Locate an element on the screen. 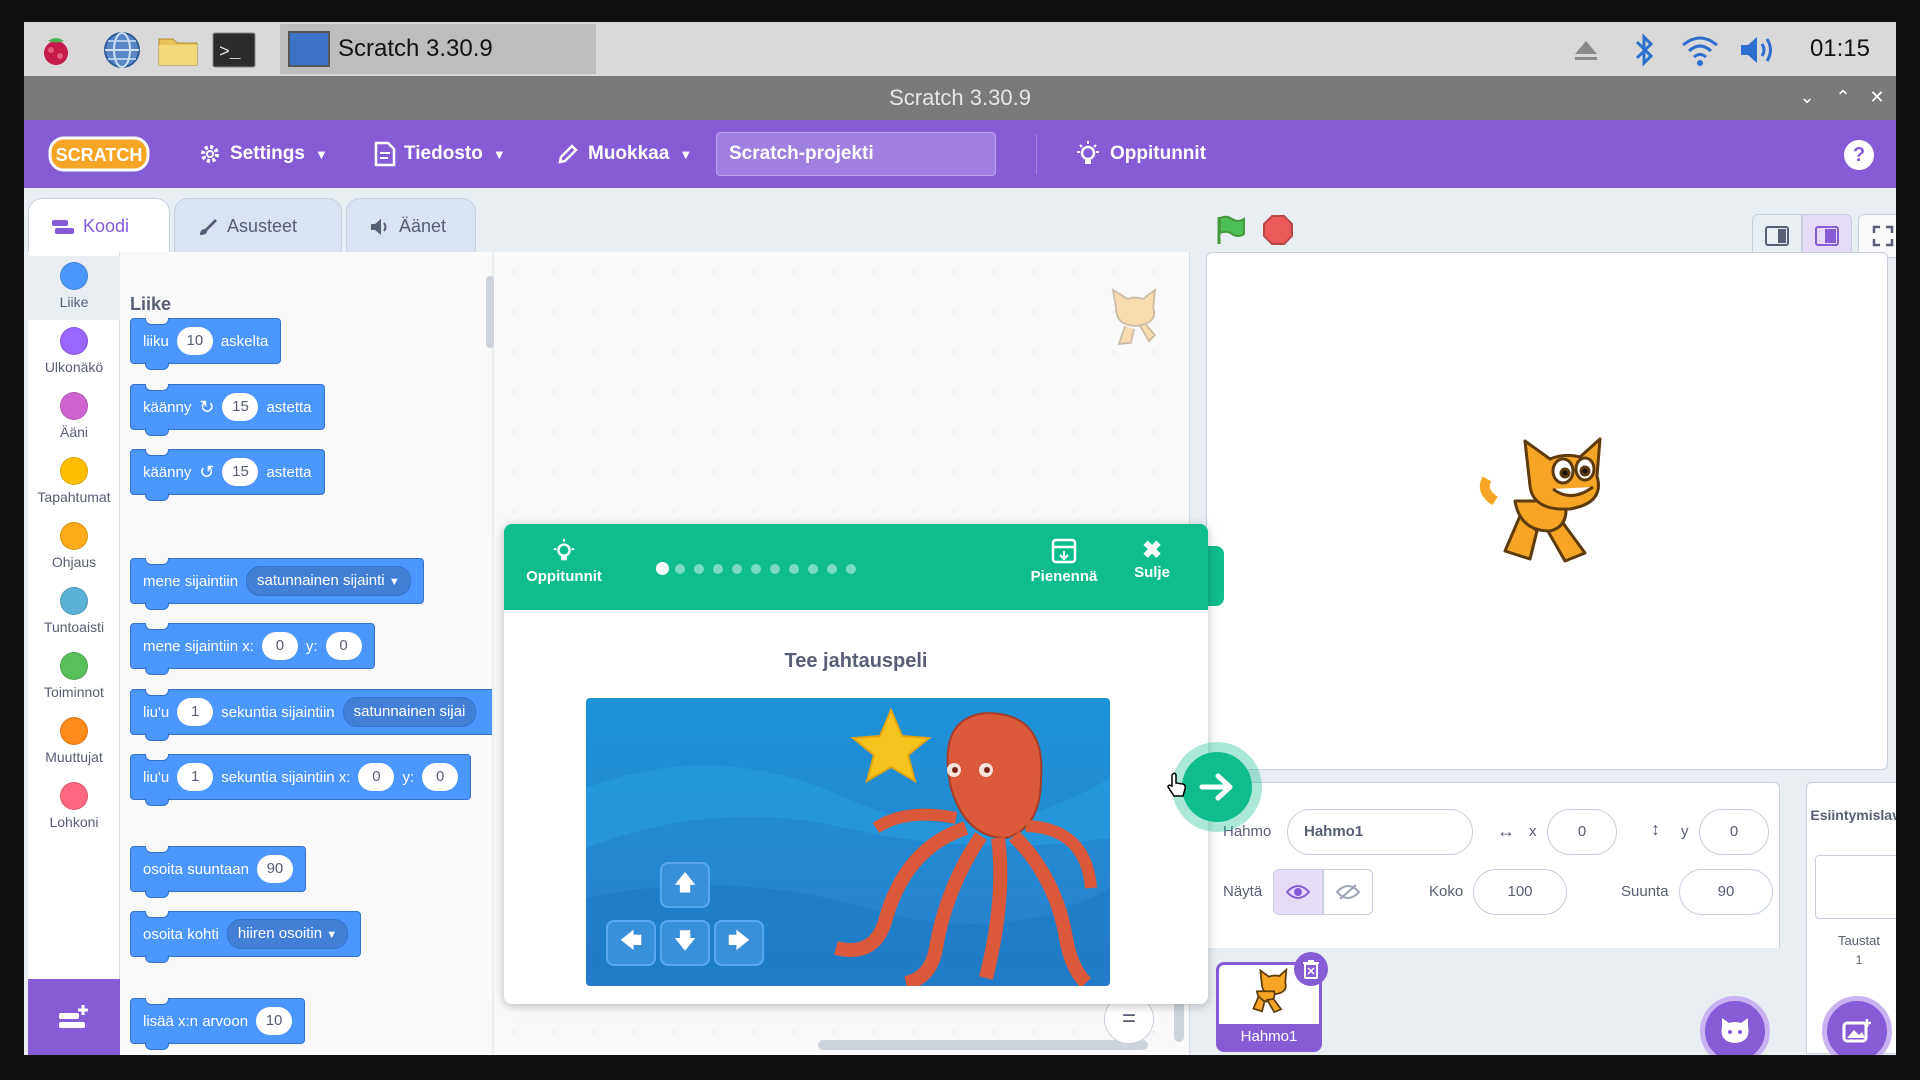 The width and height of the screenshot is (1920, 1080). block-turn-left: käänny ↺ 15 astetta is located at coordinates (227, 475).